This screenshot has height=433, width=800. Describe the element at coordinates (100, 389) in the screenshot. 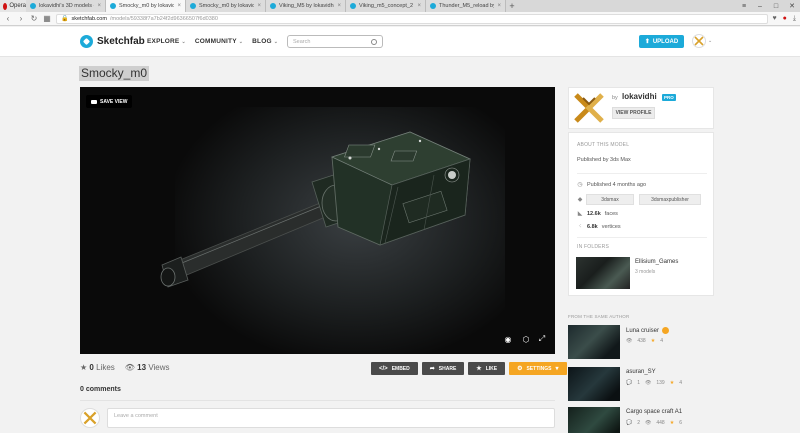

I see `comments-heading: 0 comments` at that location.